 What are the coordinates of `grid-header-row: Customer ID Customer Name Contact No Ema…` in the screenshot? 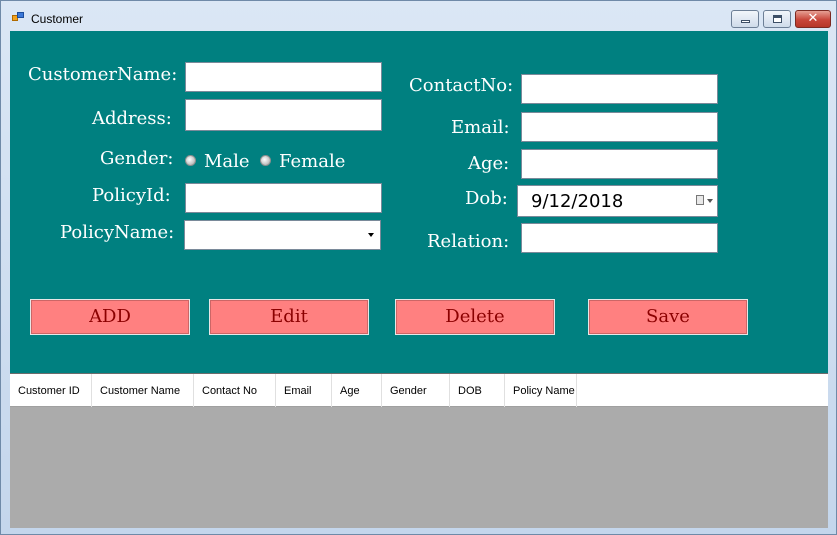 It's located at (419, 390).